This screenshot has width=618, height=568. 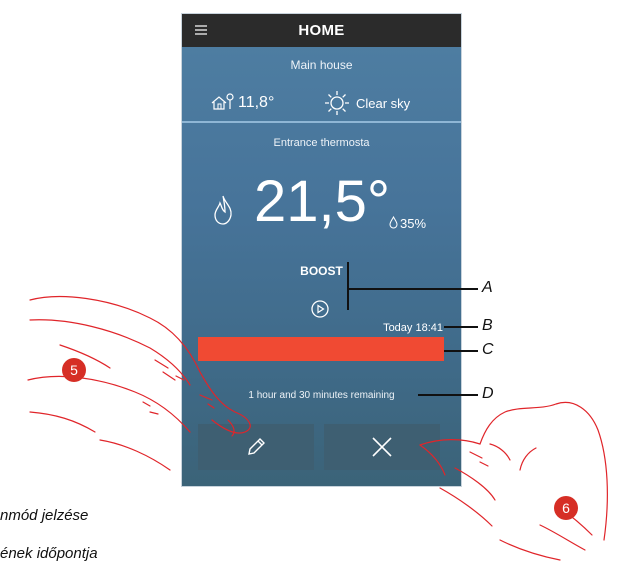 I want to click on caption-line-2: ének időpontja, so click(x=49, y=553).